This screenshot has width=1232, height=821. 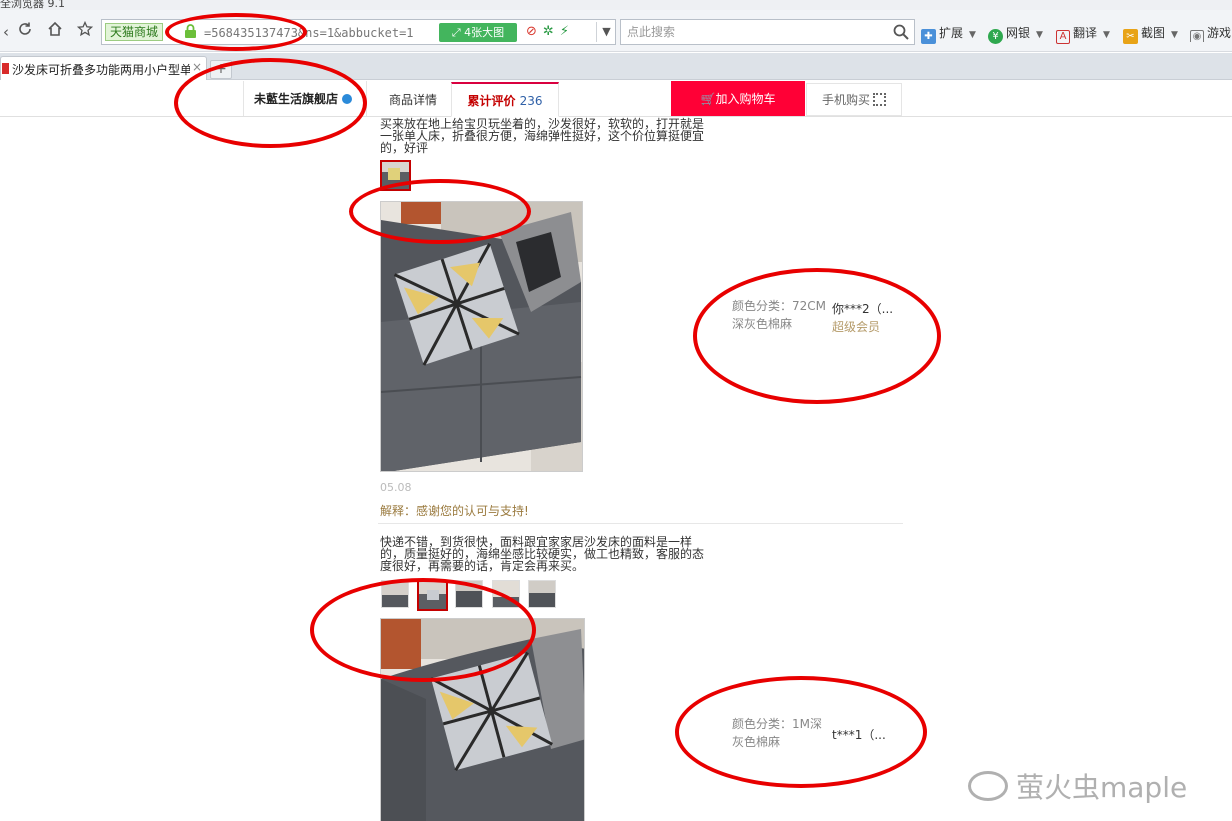 What do you see at coordinates (901, 32) in the screenshot?
I see `search-icon` at bounding box center [901, 32].